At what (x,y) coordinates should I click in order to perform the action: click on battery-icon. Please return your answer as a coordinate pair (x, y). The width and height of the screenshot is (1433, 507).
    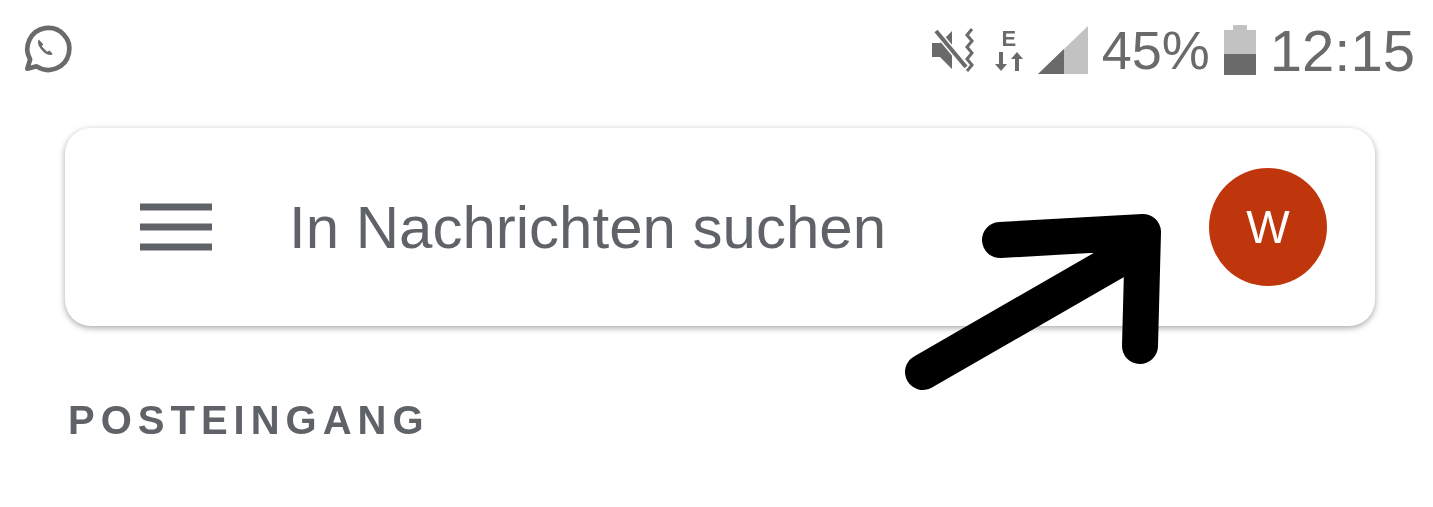
    Looking at the image, I should click on (1239, 50).